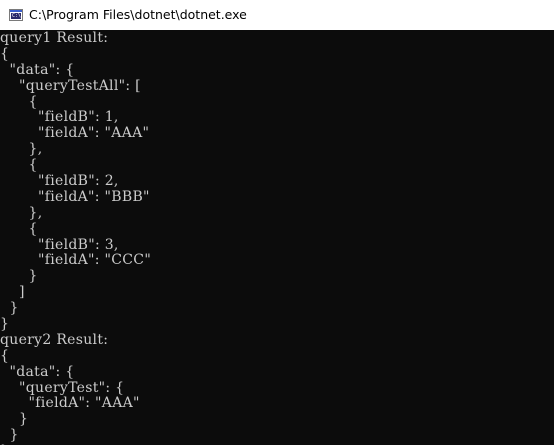  What do you see at coordinates (54, 339) in the screenshot?
I see `console-line: query2 Result:` at bounding box center [54, 339].